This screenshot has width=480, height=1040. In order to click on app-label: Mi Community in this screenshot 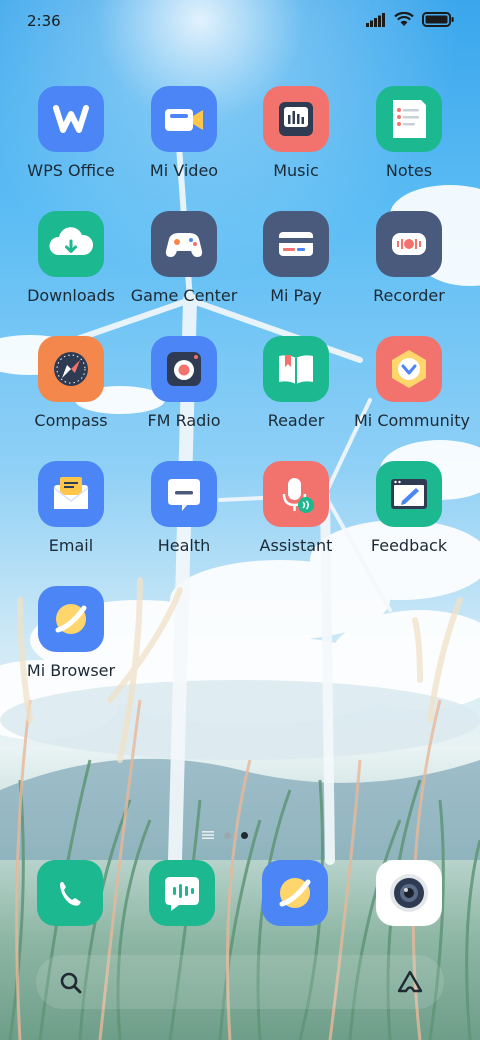, I will do `click(412, 420)`.